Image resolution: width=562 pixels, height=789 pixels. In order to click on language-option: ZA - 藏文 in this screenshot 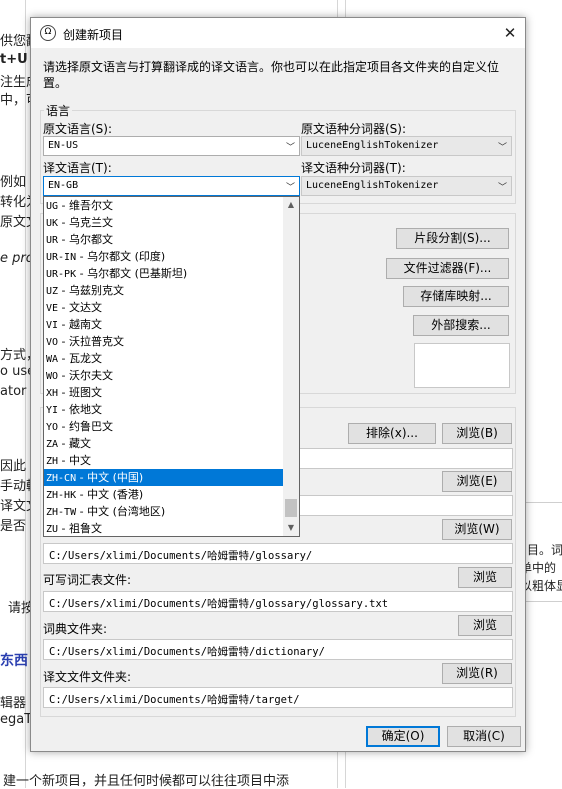, I will do `click(164, 443)`.